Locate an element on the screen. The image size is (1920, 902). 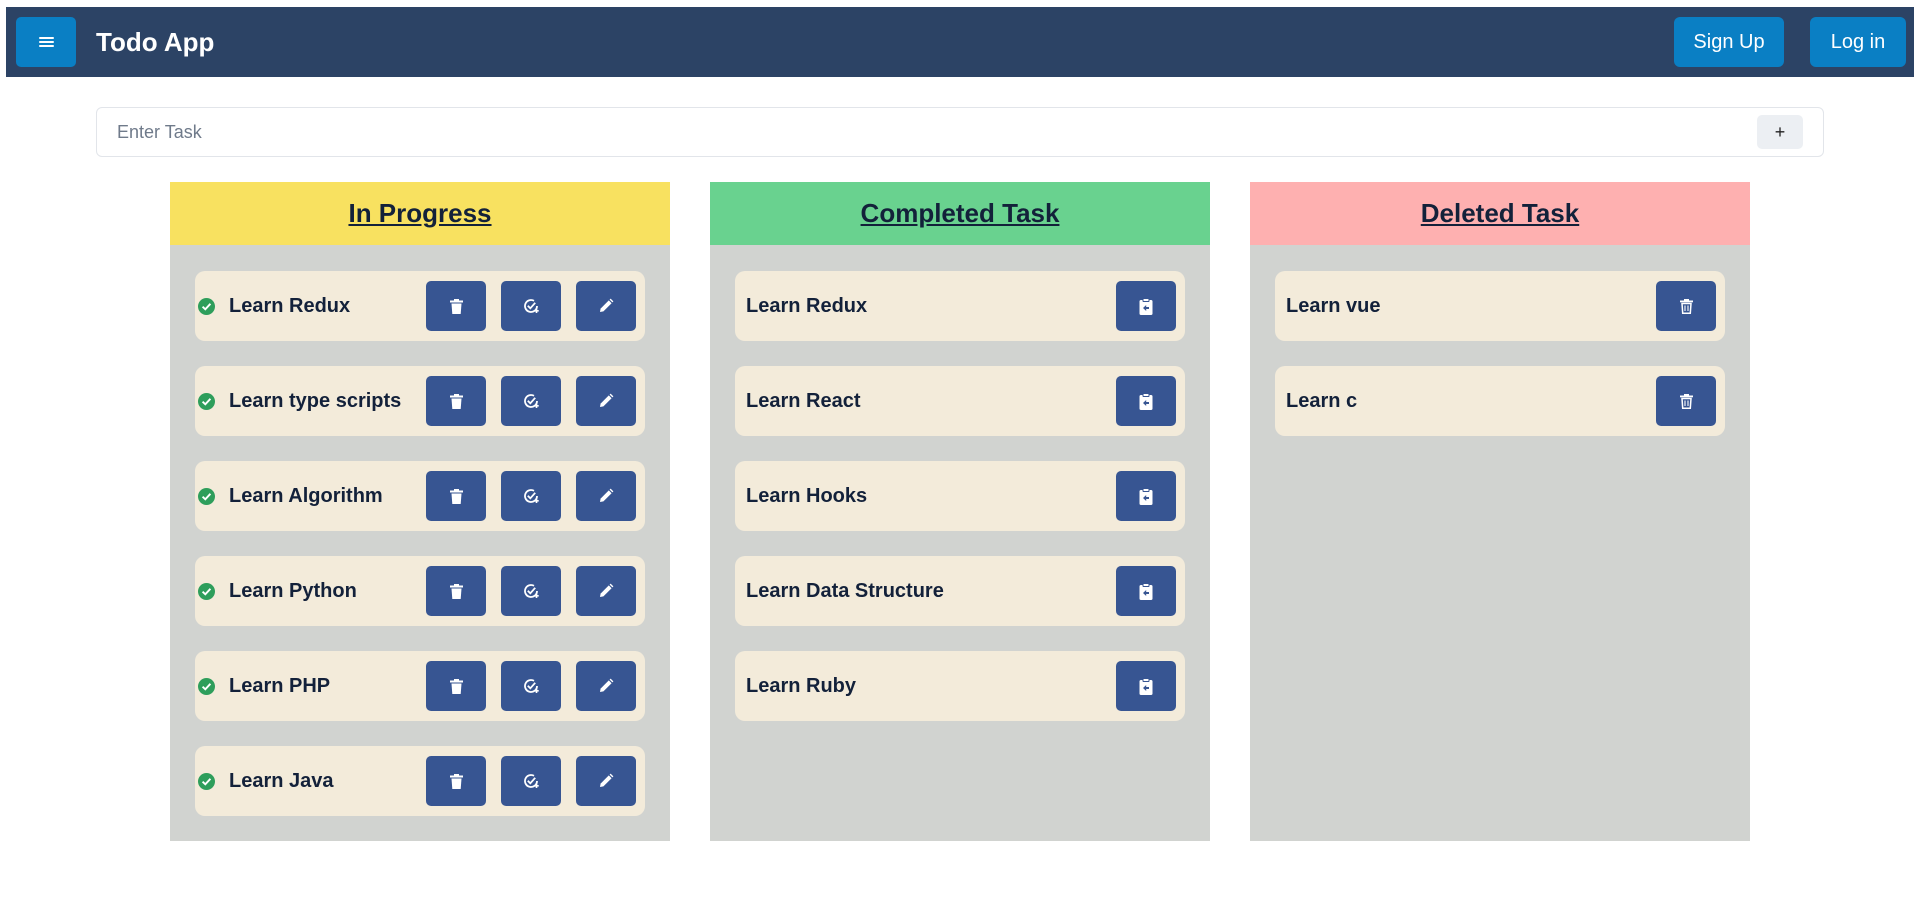
task-card: Learn Python is located at coordinates (420, 591).